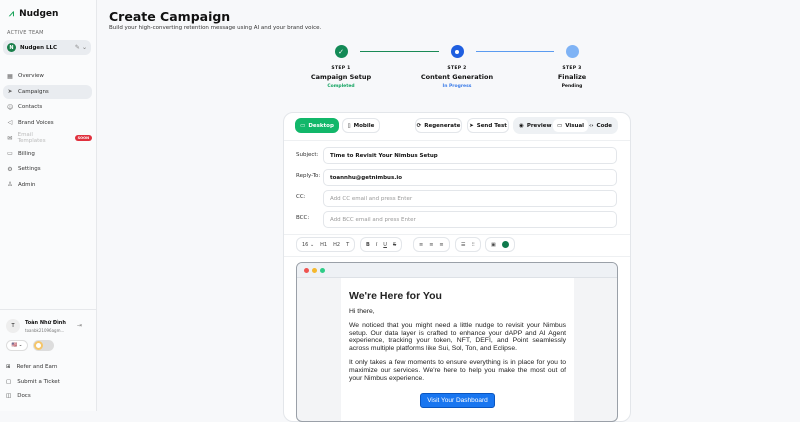  I want to click on align-group: ≡ ≡ ≡, so click(431, 244).